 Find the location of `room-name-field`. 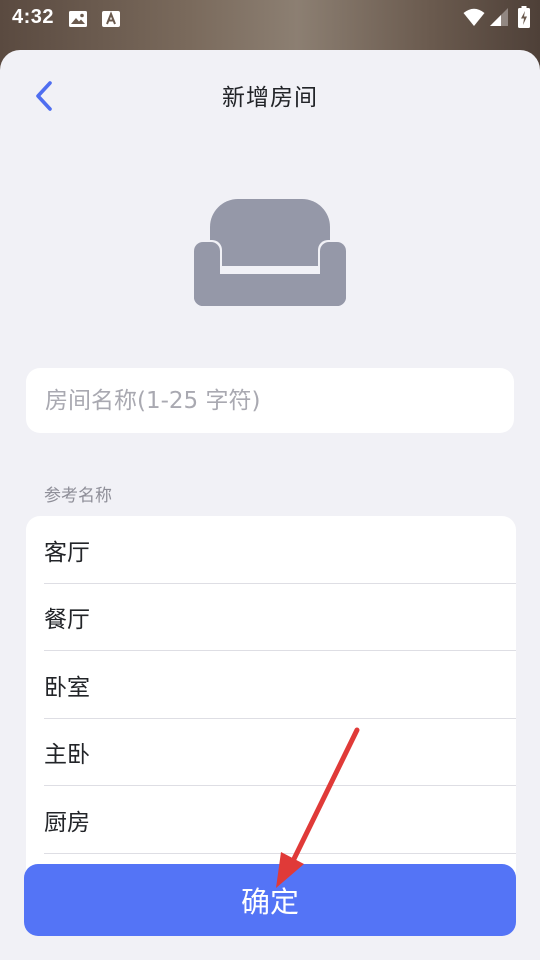

room-name-field is located at coordinates (270, 400).